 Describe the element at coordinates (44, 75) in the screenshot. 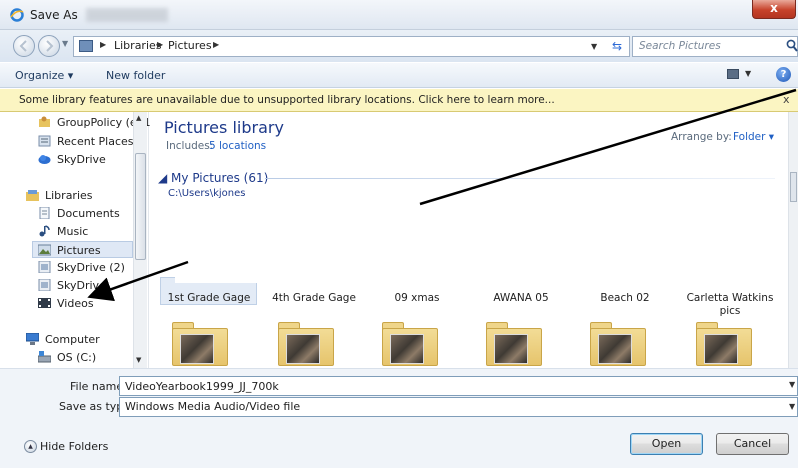

I see `organize-button: Organize ▾` at that location.